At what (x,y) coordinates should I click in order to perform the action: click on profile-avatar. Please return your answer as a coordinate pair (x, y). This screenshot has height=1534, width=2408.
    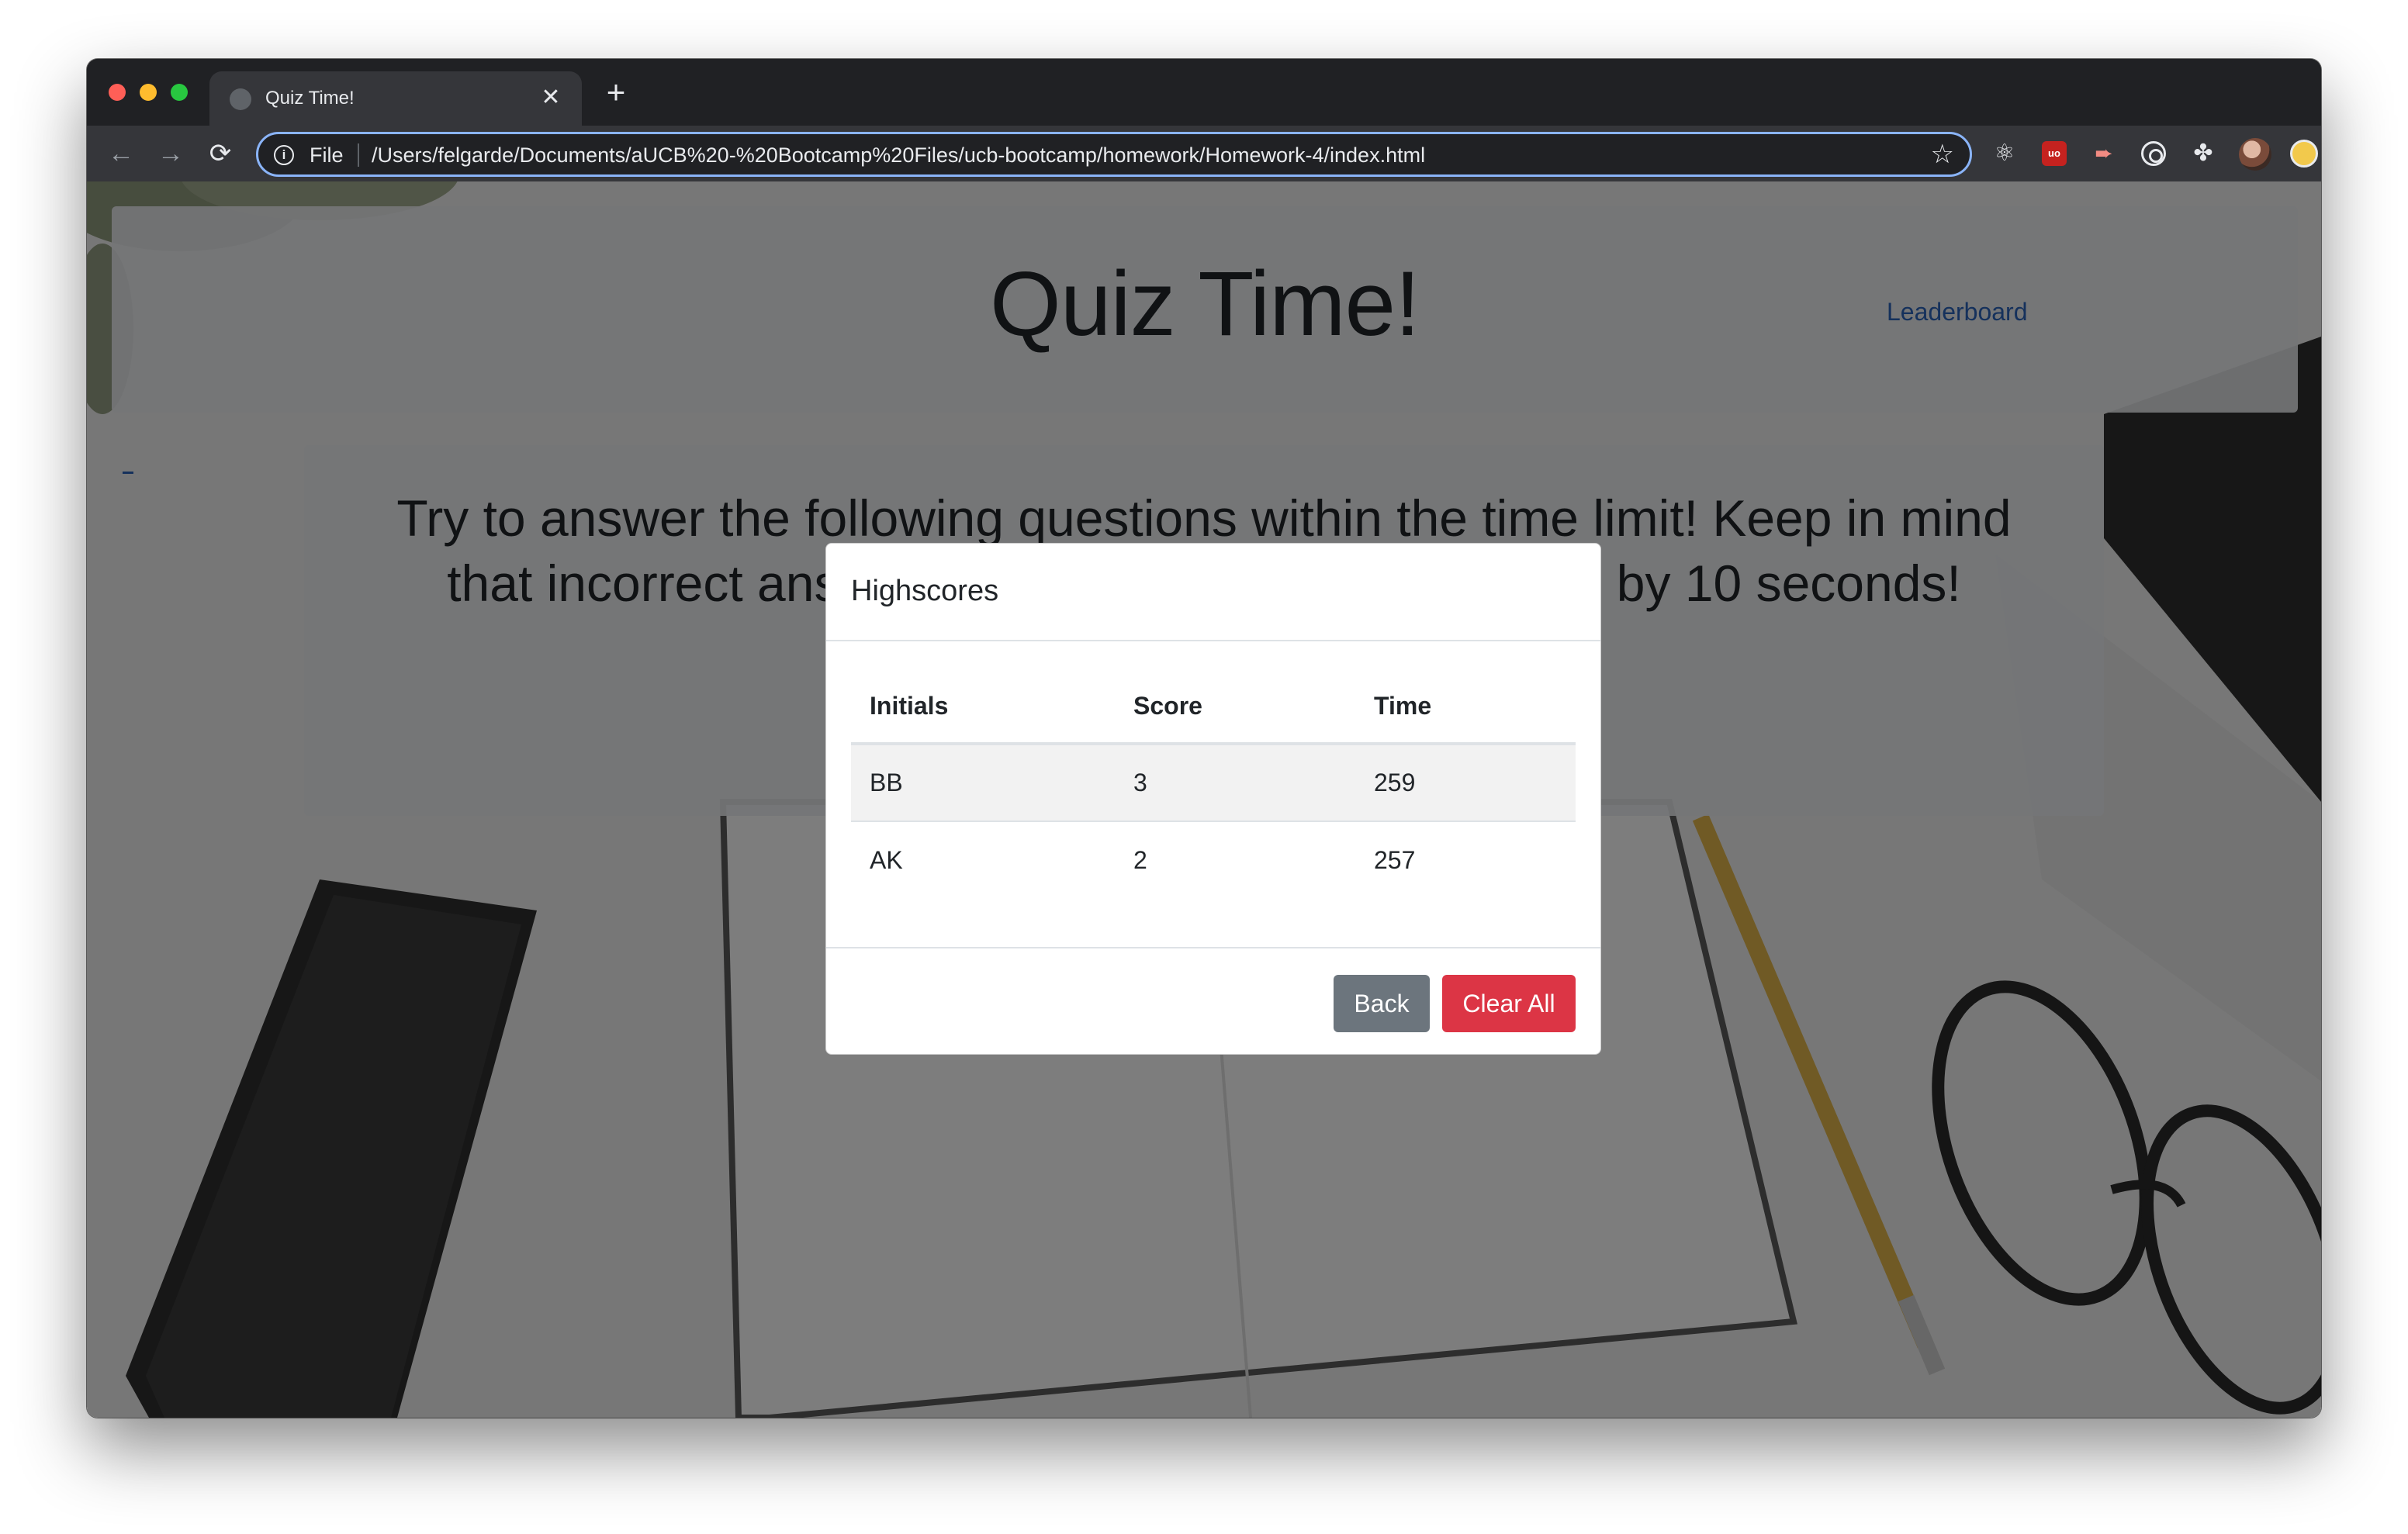
    Looking at the image, I should click on (2255, 154).